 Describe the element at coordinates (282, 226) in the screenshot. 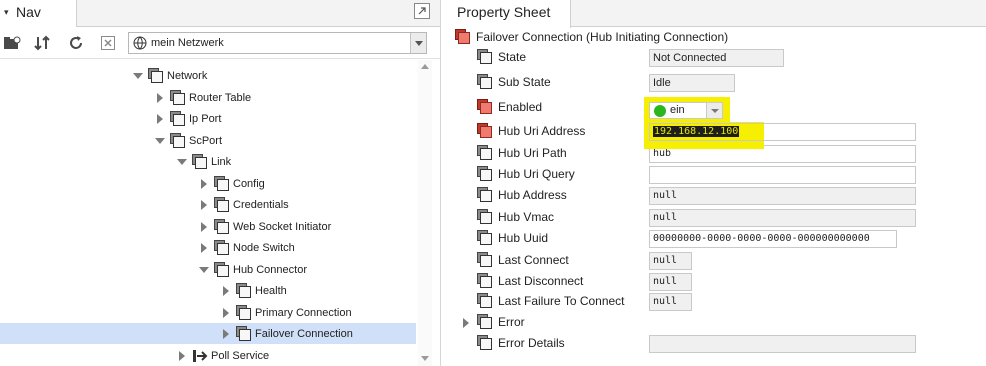

I see `tree-item-label: Web Socket Initiator` at that location.